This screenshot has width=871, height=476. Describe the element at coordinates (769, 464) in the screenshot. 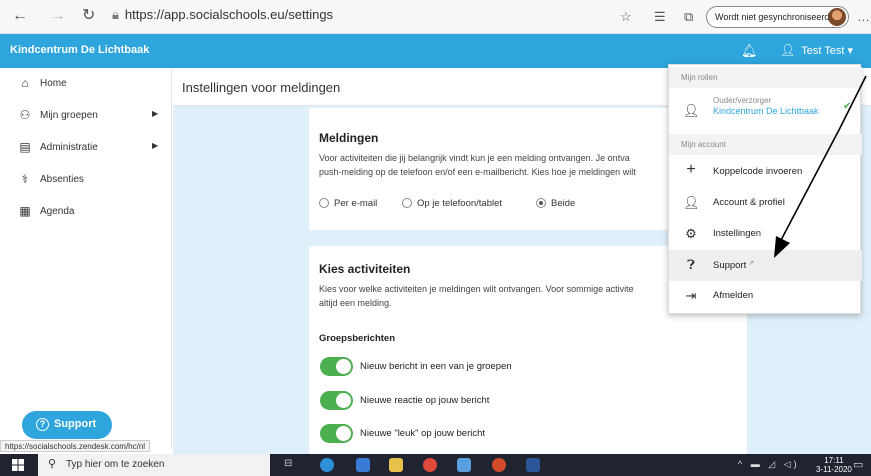

I see `system-tray-icons: ^ ▬ ◿ ◁)` at that location.